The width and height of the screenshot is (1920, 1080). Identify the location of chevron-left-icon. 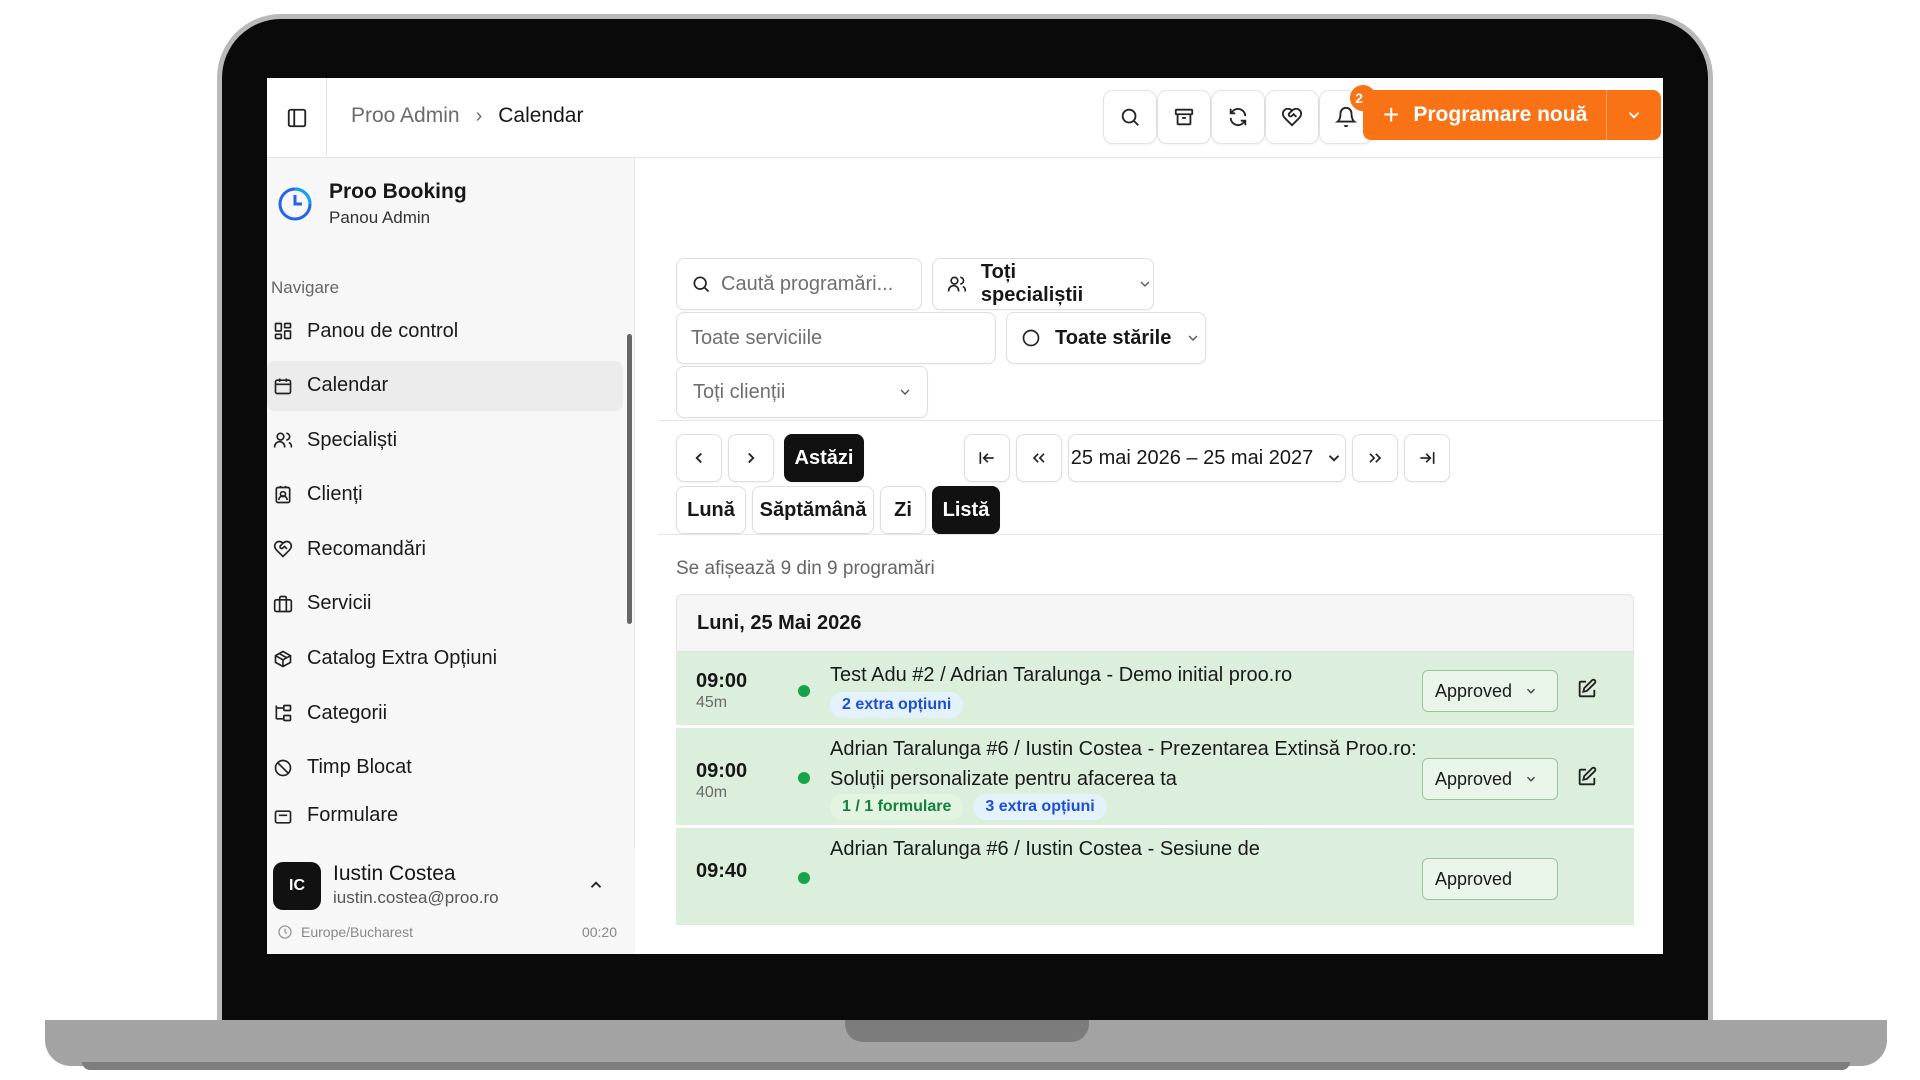
(698, 458).